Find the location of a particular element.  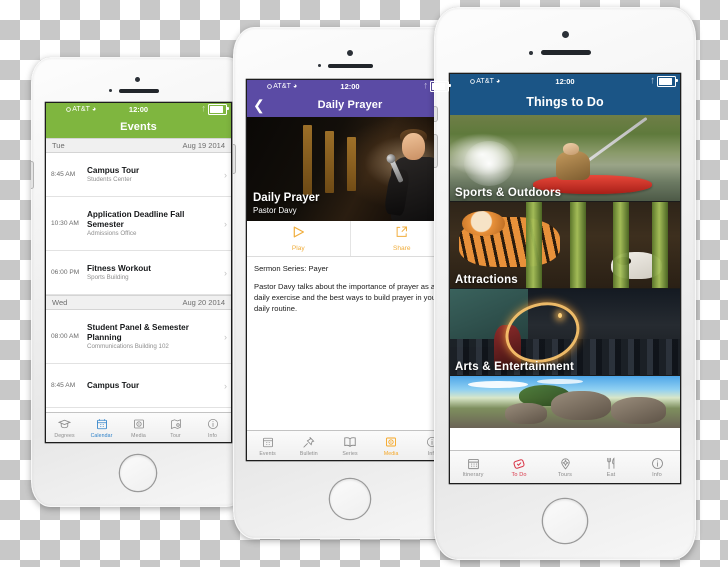

page-title: Events is located at coordinates (138, 127).